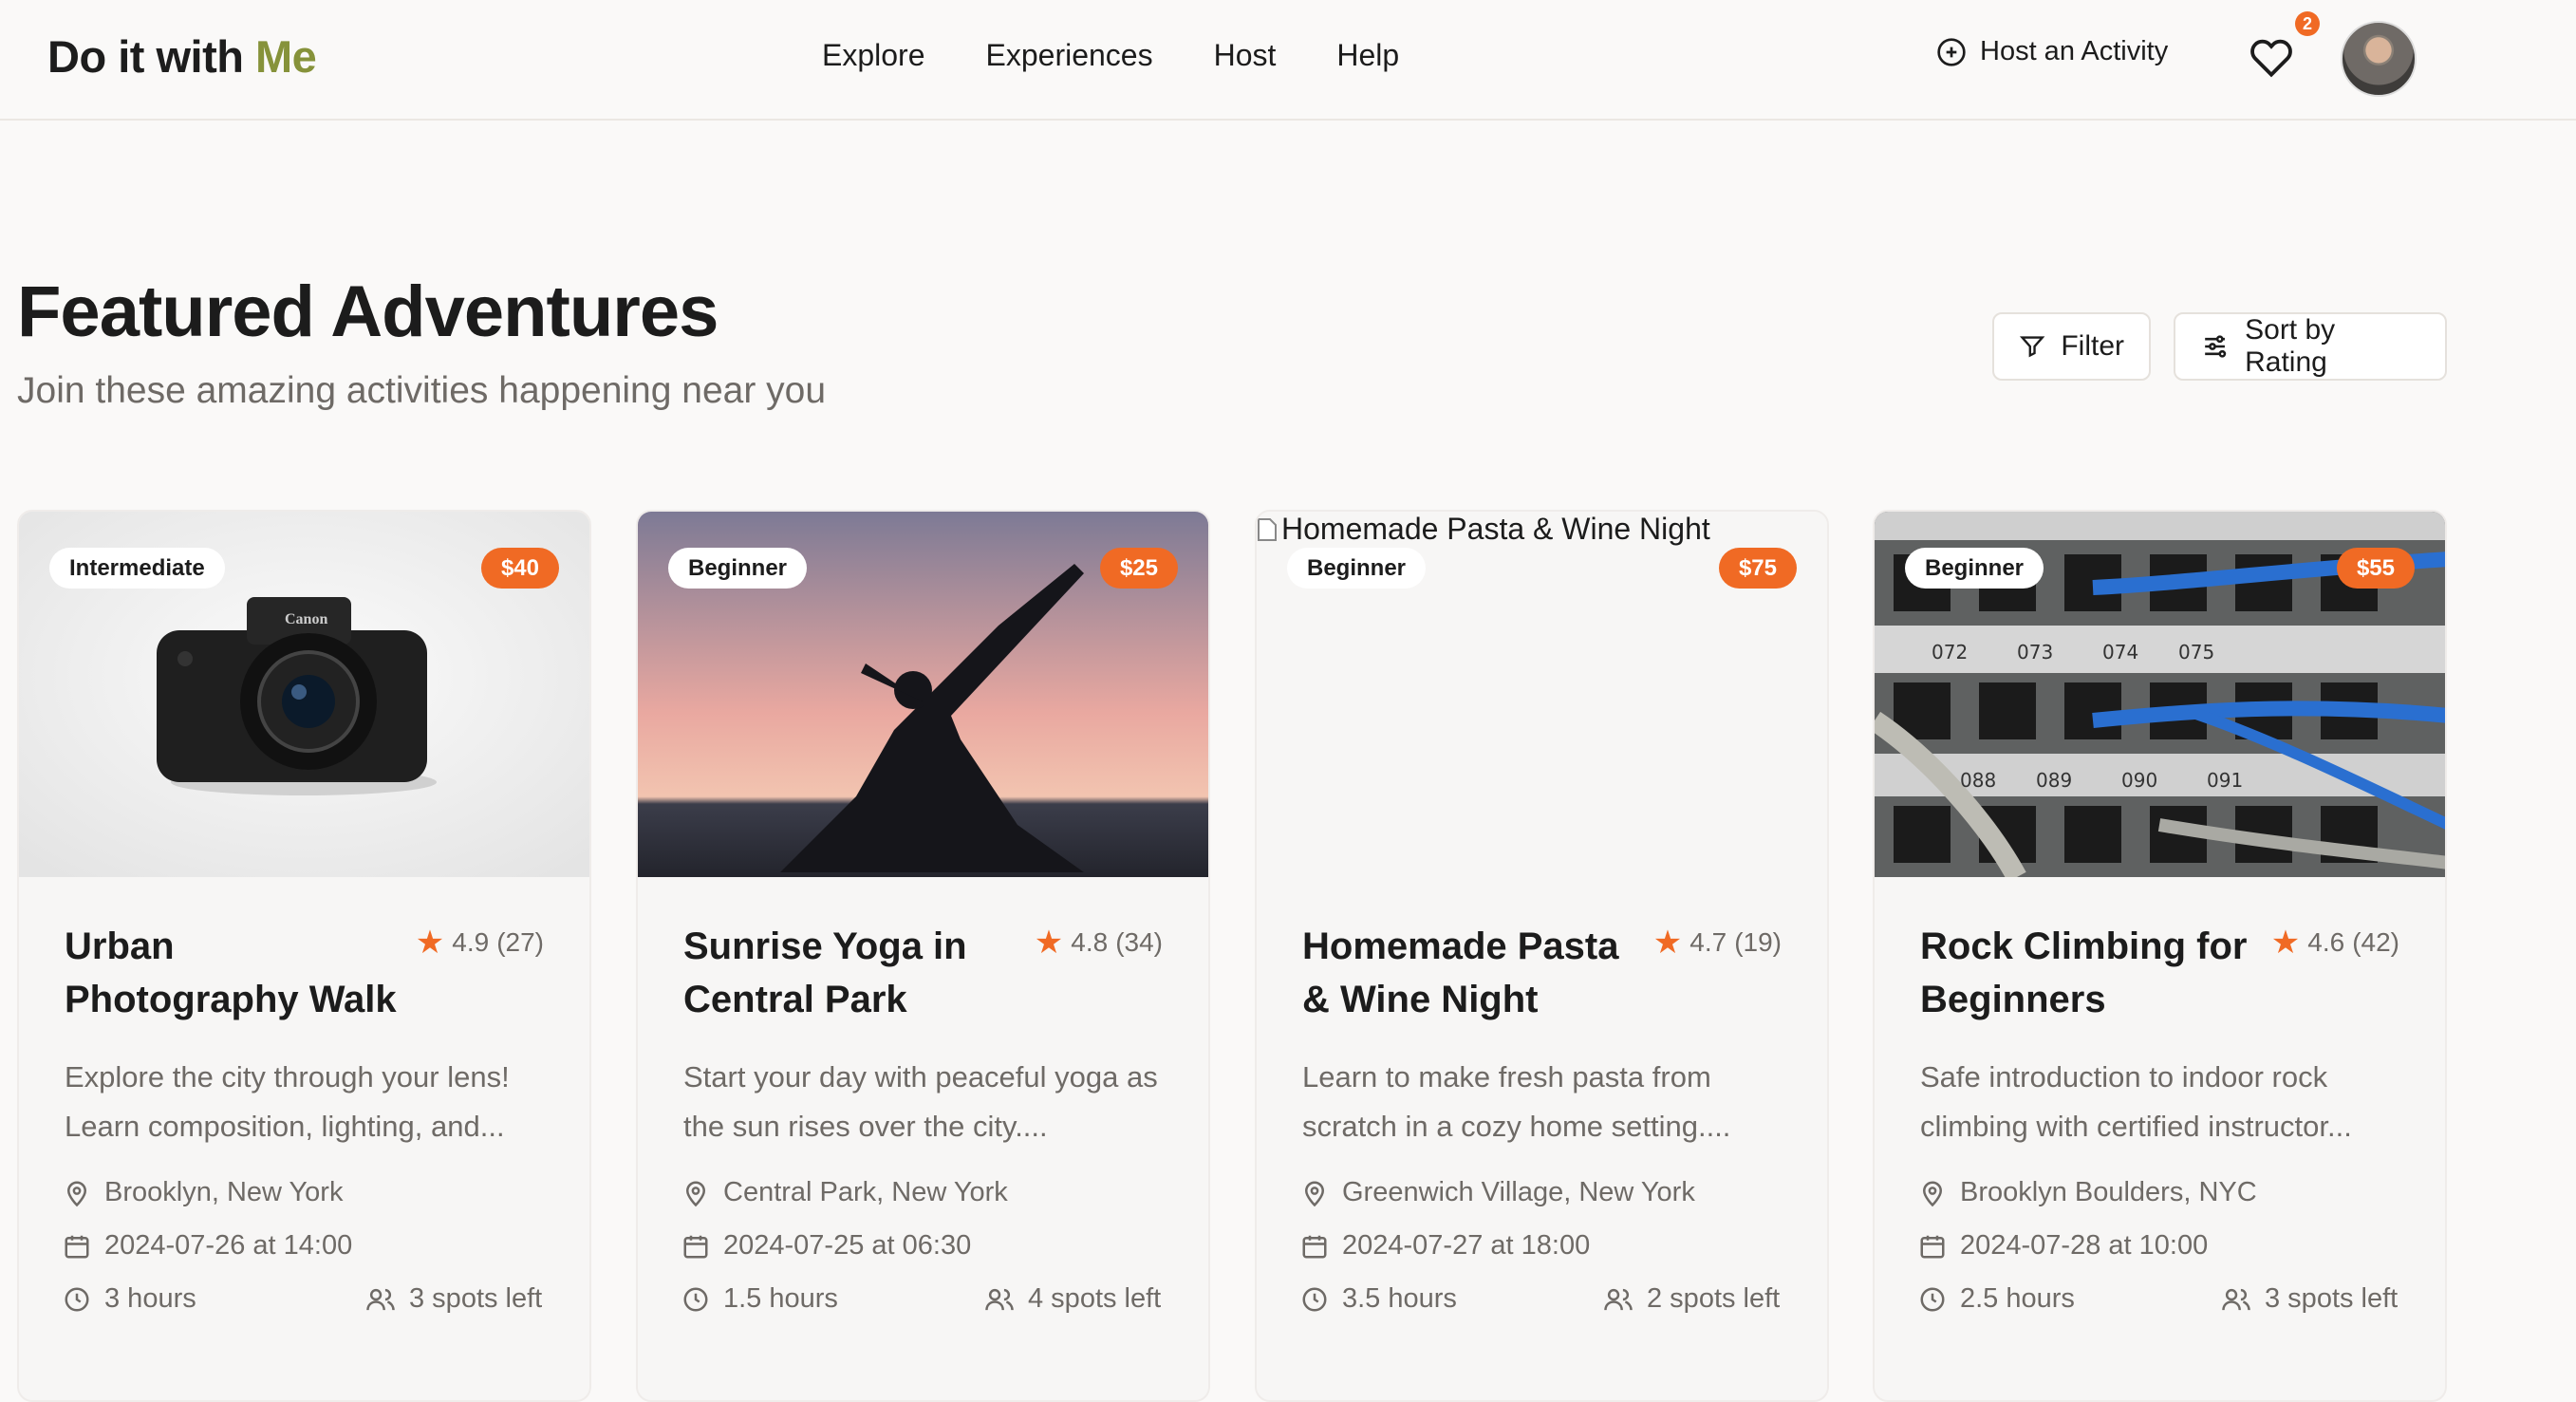 This screenshot has width=2576, height=1402. I want to click on filter-label: Filter, so click(2092, 346).